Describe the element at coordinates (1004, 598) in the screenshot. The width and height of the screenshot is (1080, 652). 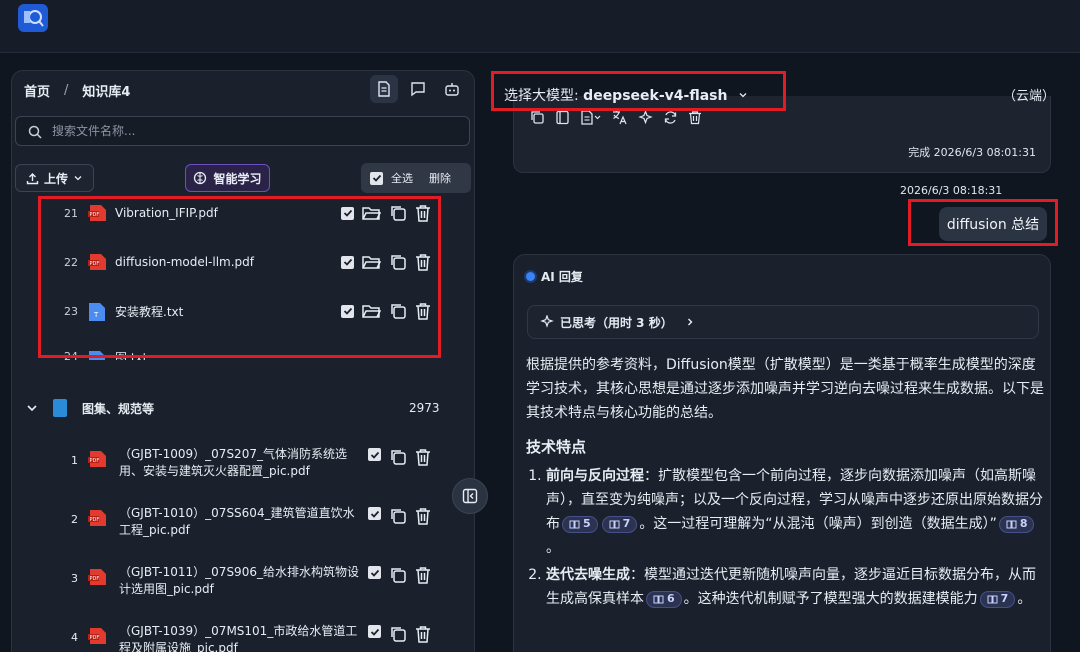
I see `citation-number: 7` at that location.